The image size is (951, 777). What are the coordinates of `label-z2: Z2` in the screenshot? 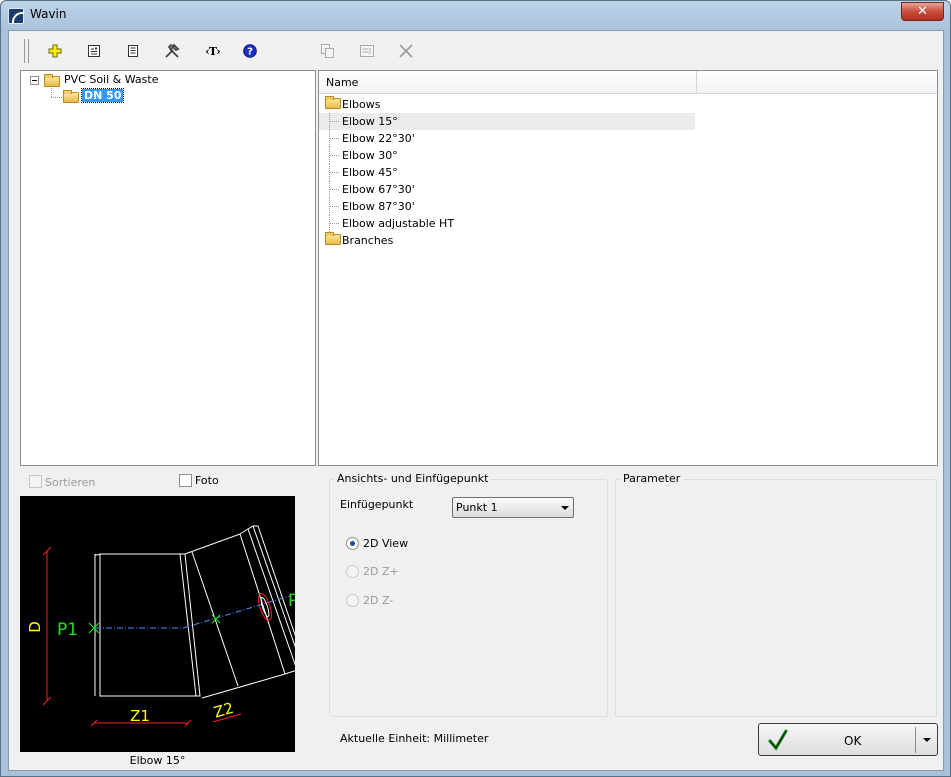 It's located at (224, 710).